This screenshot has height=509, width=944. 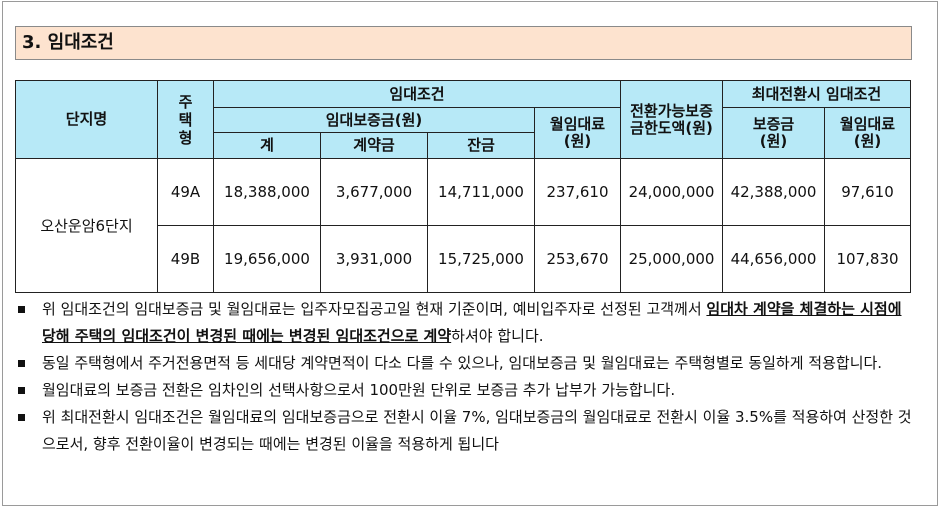 What do you see at coordinates (185, 192) in the screenshot?
I see `type-cell: 49A` at bounding box center [185, 192].